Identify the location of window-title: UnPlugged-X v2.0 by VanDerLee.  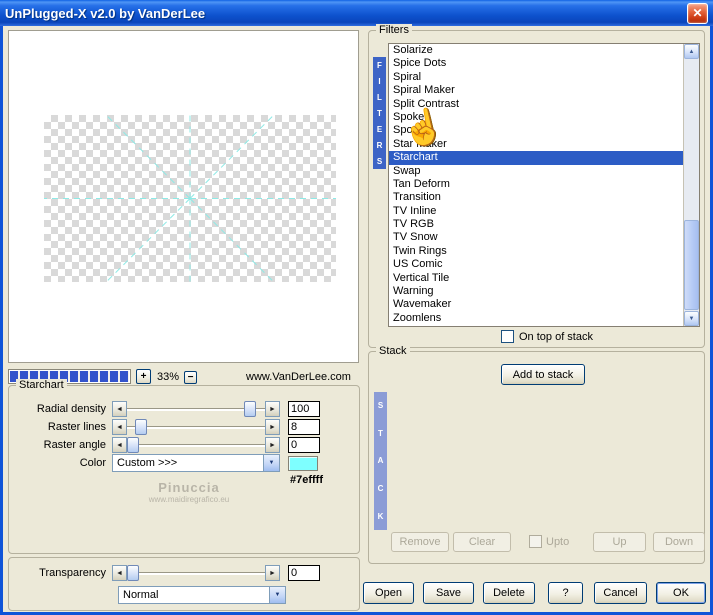
(105, 13).